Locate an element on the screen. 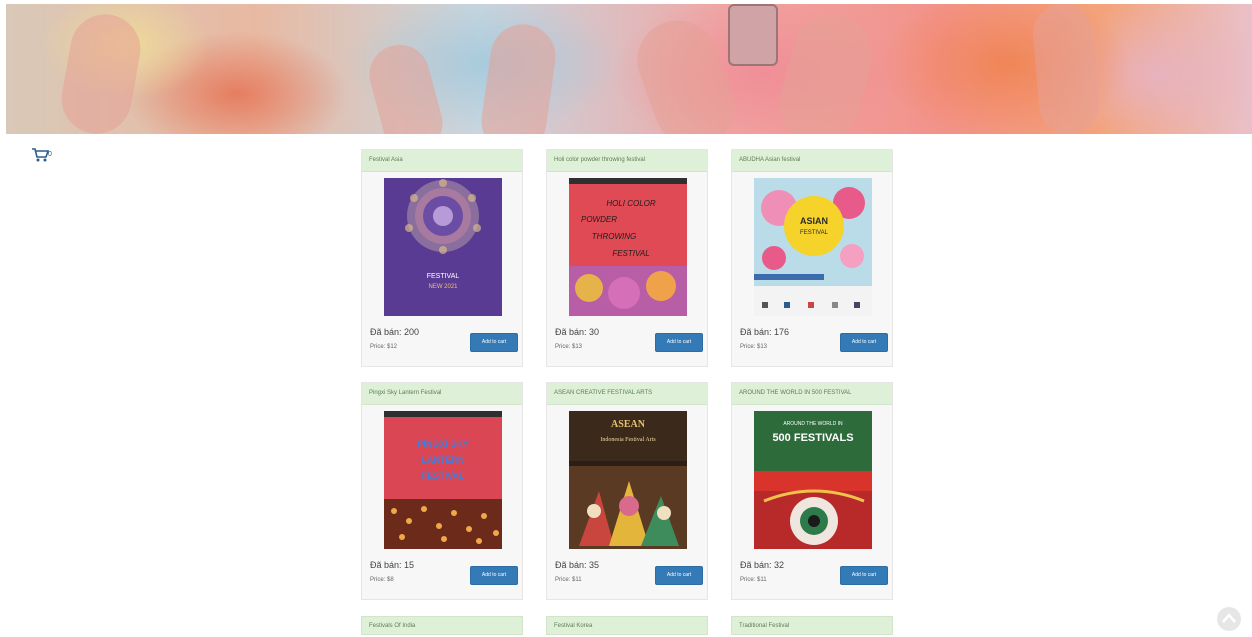 The height and width of the screenshot is (637, 1252). svg-text: THROWING is located at coordinates (614, 236).